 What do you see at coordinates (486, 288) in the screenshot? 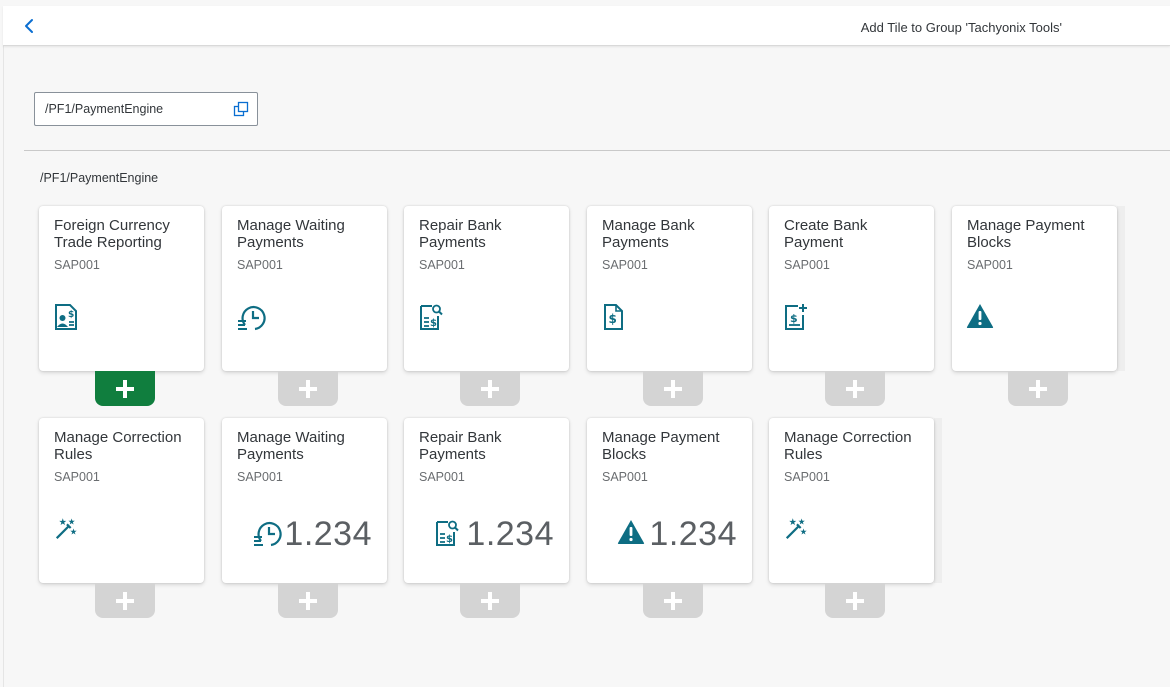
I see `app-tile: Repair Bank Payments SAP001 $` at bounding box center [486, 288].